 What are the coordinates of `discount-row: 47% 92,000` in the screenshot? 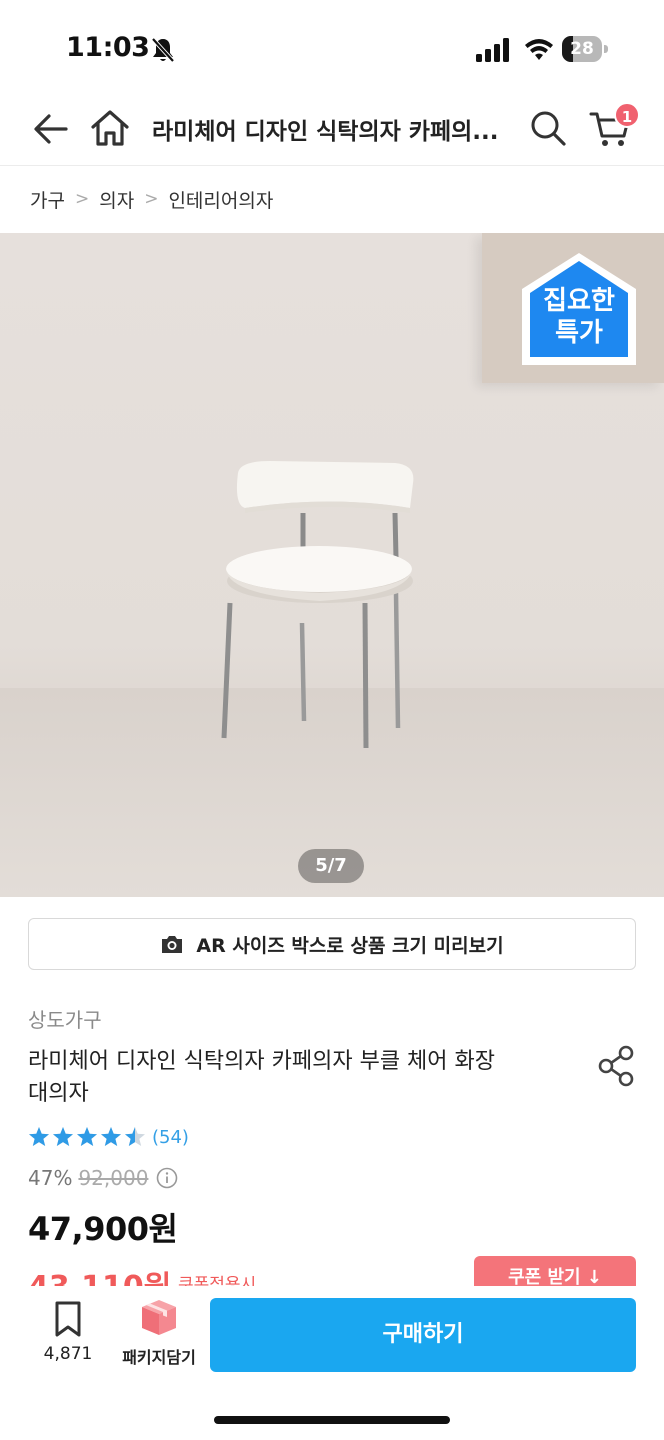 It's located at (103, 1178).